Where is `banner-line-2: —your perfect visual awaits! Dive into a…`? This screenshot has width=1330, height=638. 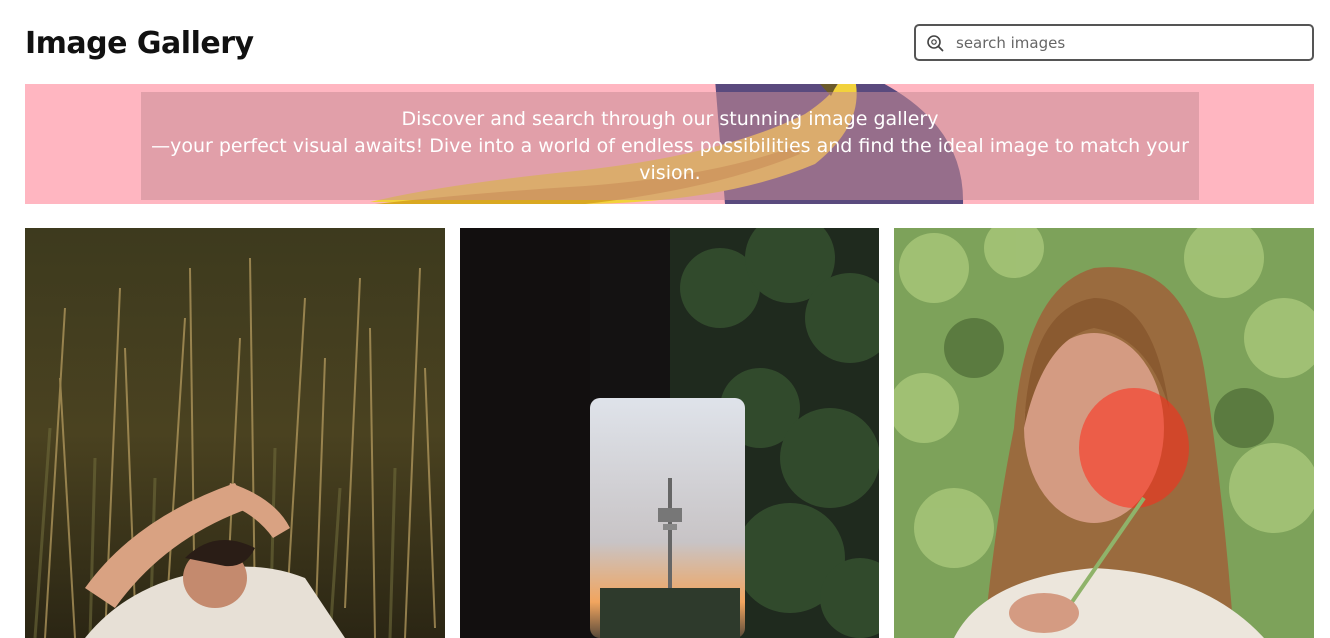 banner-line-2: —your perfect visual awaits! Dive into a… is located at coordinates (670, 146).